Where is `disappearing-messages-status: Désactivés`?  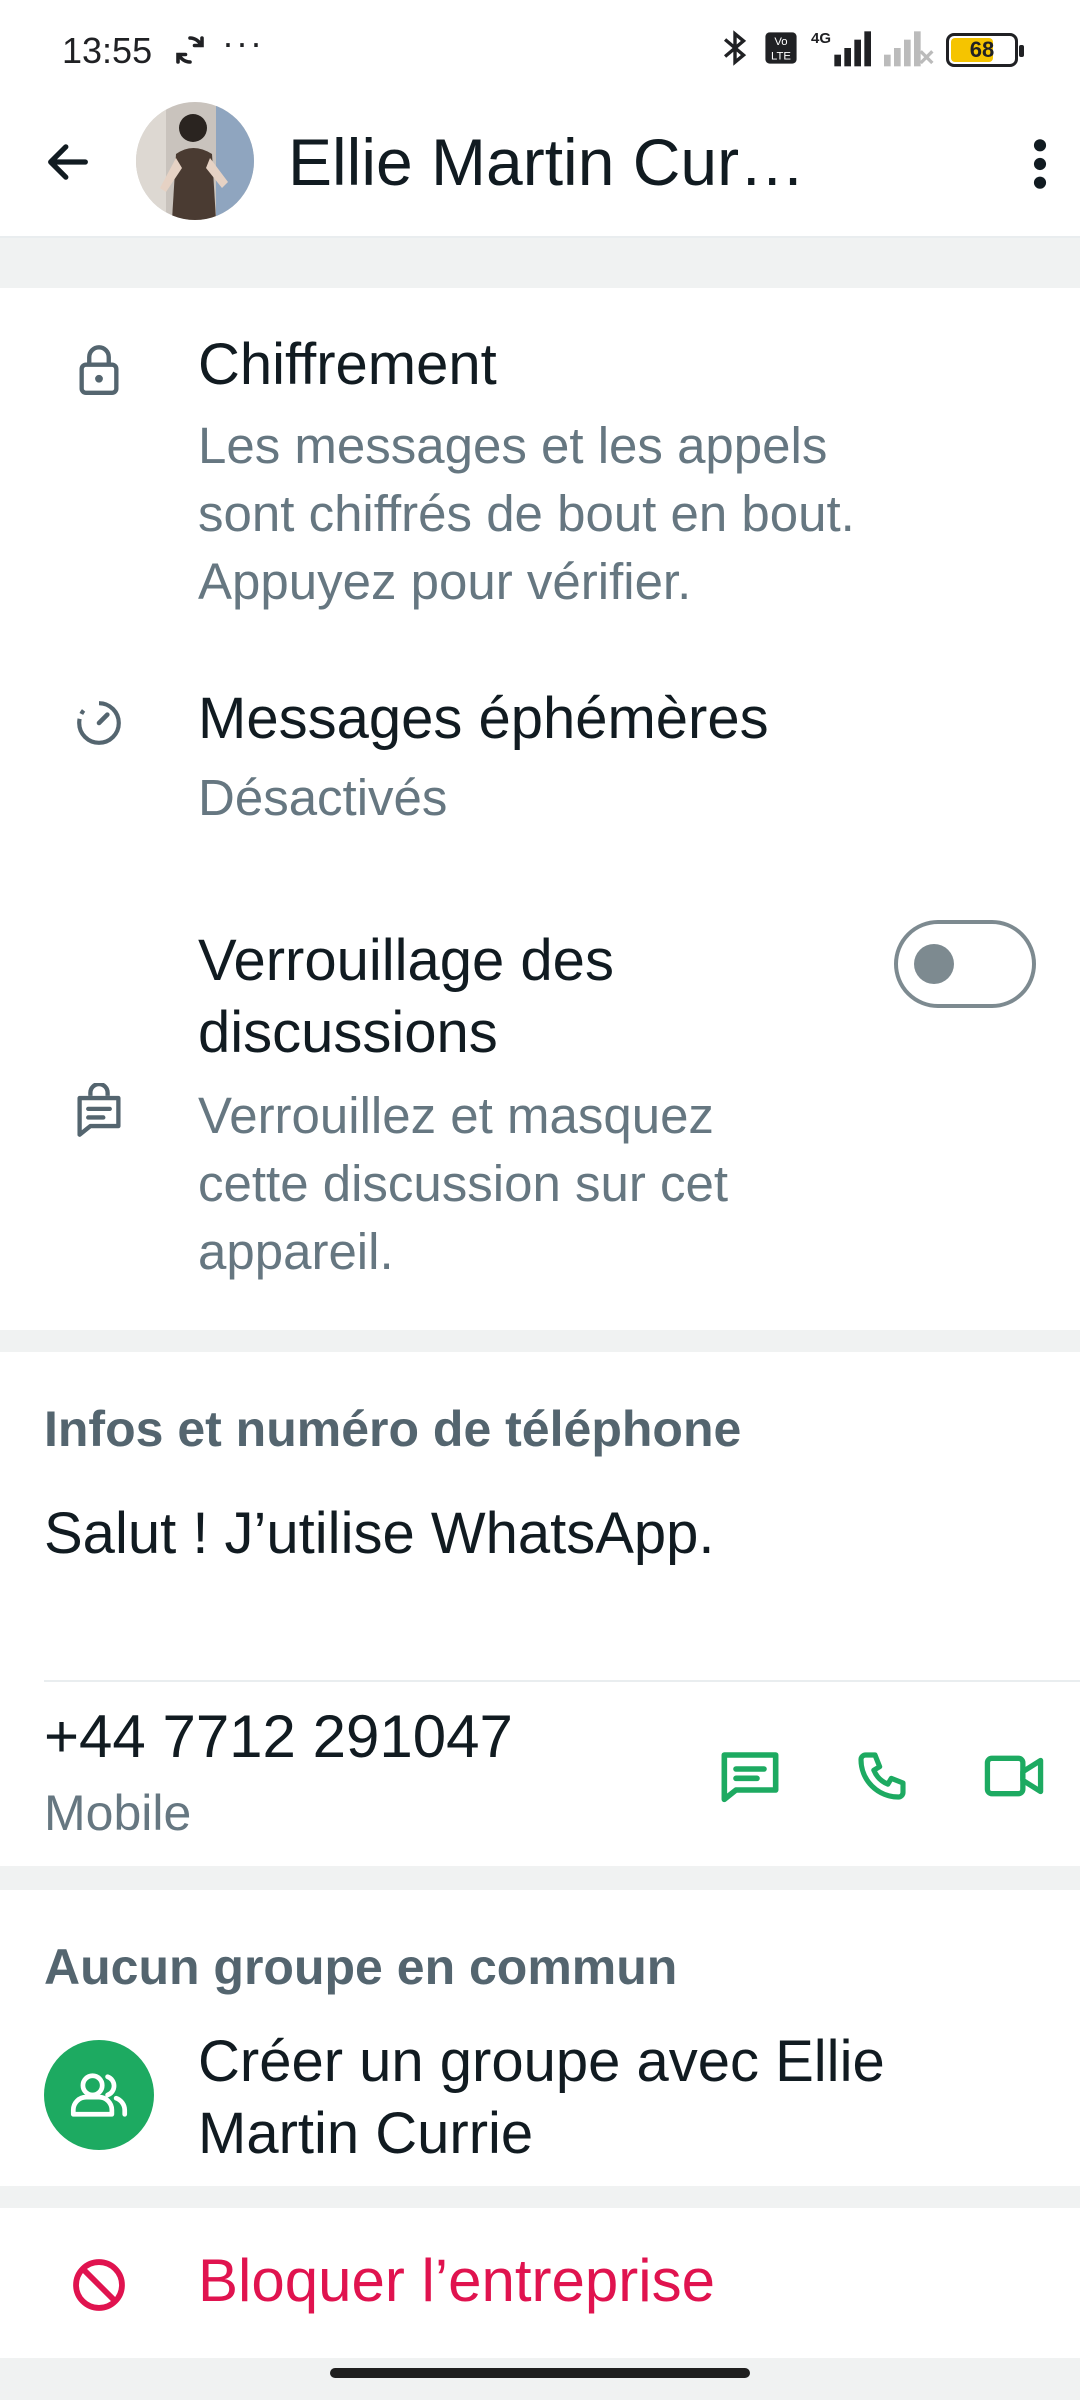 disappearing-messages-status: Désactivés is located at coordinates (323, 797).